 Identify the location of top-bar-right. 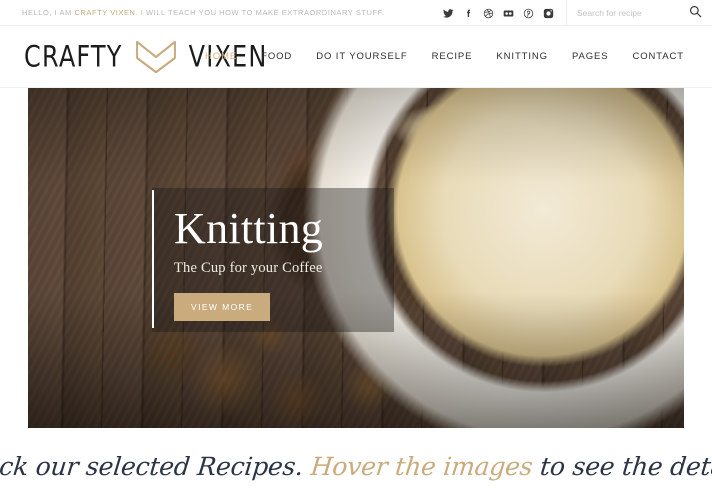
(577, 13).